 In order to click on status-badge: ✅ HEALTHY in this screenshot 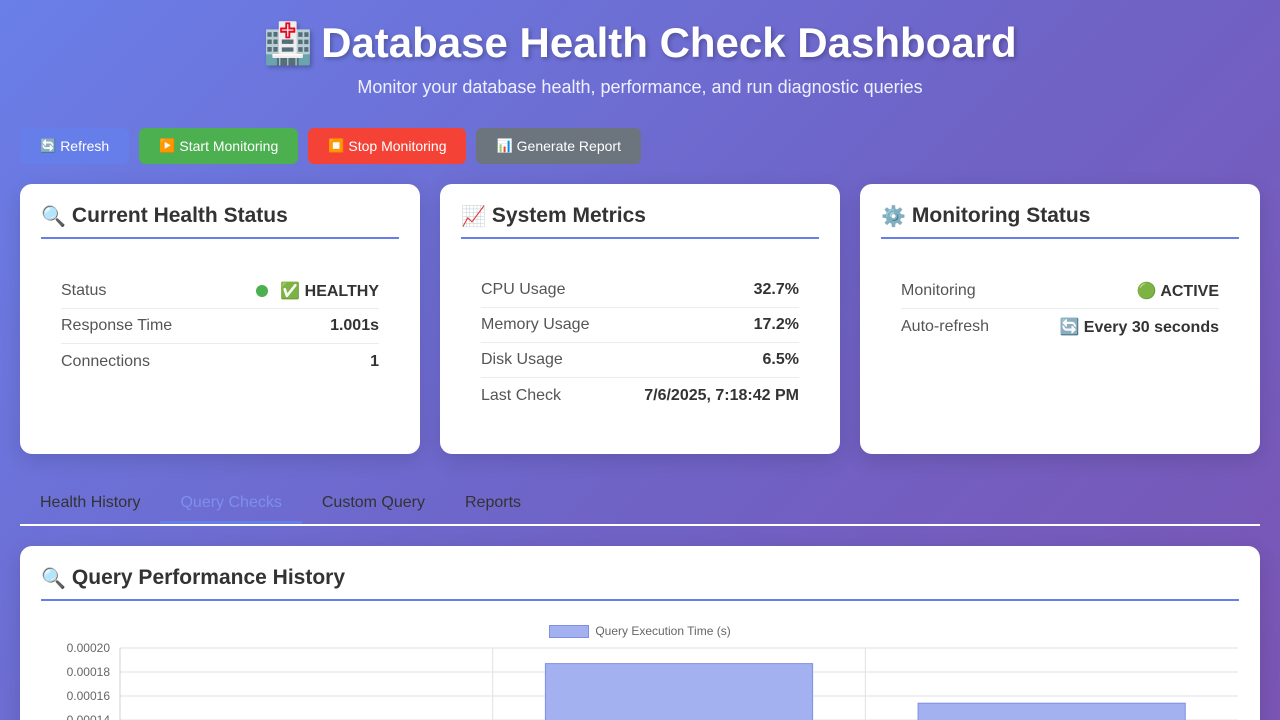, I will do `click(329, 291)`.